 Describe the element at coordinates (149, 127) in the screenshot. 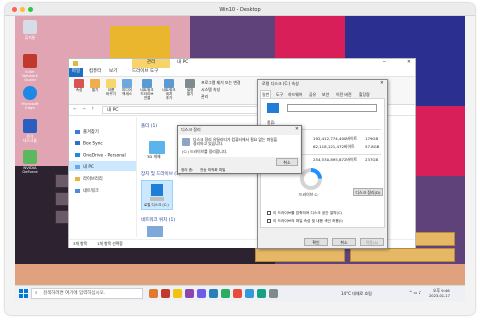

I see `section-folders-header: 폴더 (1)` at that location.